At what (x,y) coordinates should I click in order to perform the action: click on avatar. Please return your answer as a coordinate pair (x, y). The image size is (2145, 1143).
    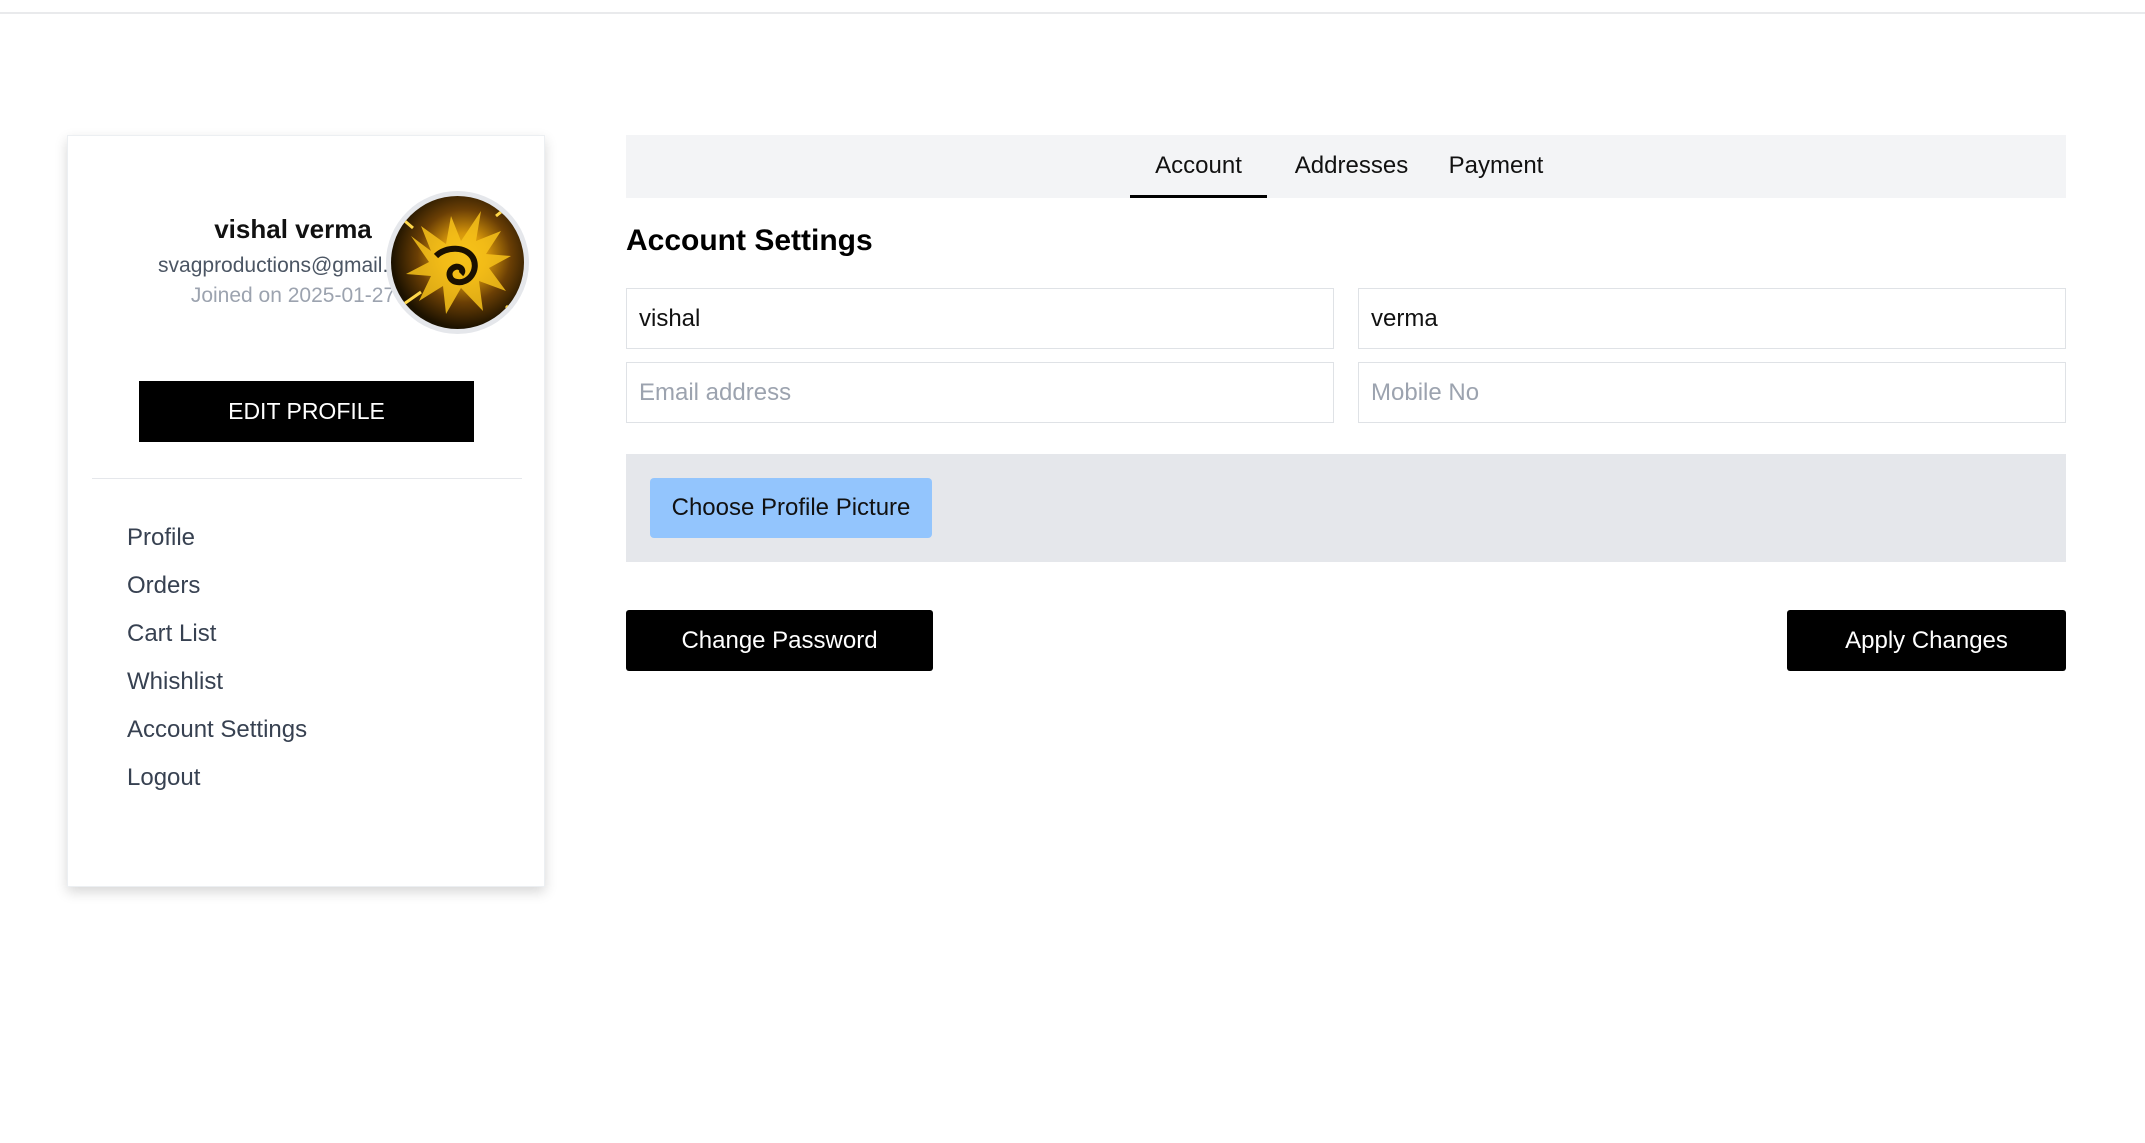
    Looking at the image, I should click on (457, 262).